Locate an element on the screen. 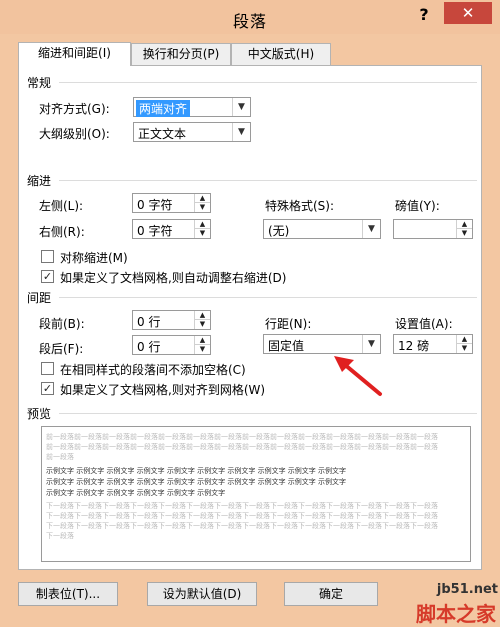 Image resolution: width=500 pixels, height=627 pixels. watermark-name: 脚本之家 is located at coordinates (456, 614).